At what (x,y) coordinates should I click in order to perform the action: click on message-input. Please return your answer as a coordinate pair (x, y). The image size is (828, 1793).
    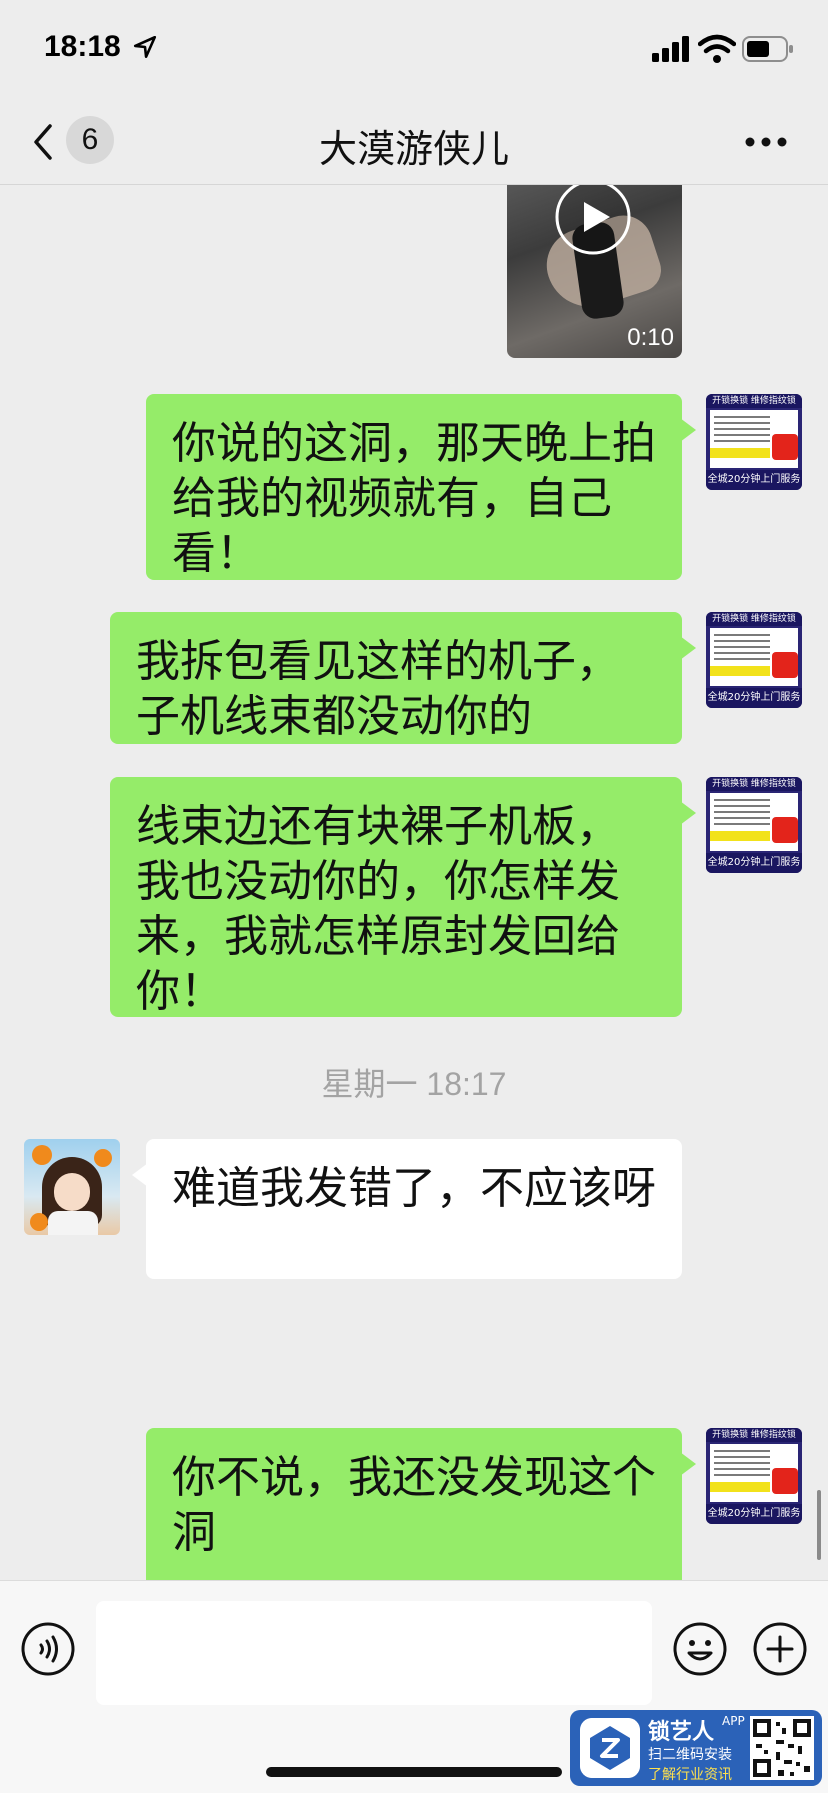
    Looking at the image, I should click on (374, 1653).